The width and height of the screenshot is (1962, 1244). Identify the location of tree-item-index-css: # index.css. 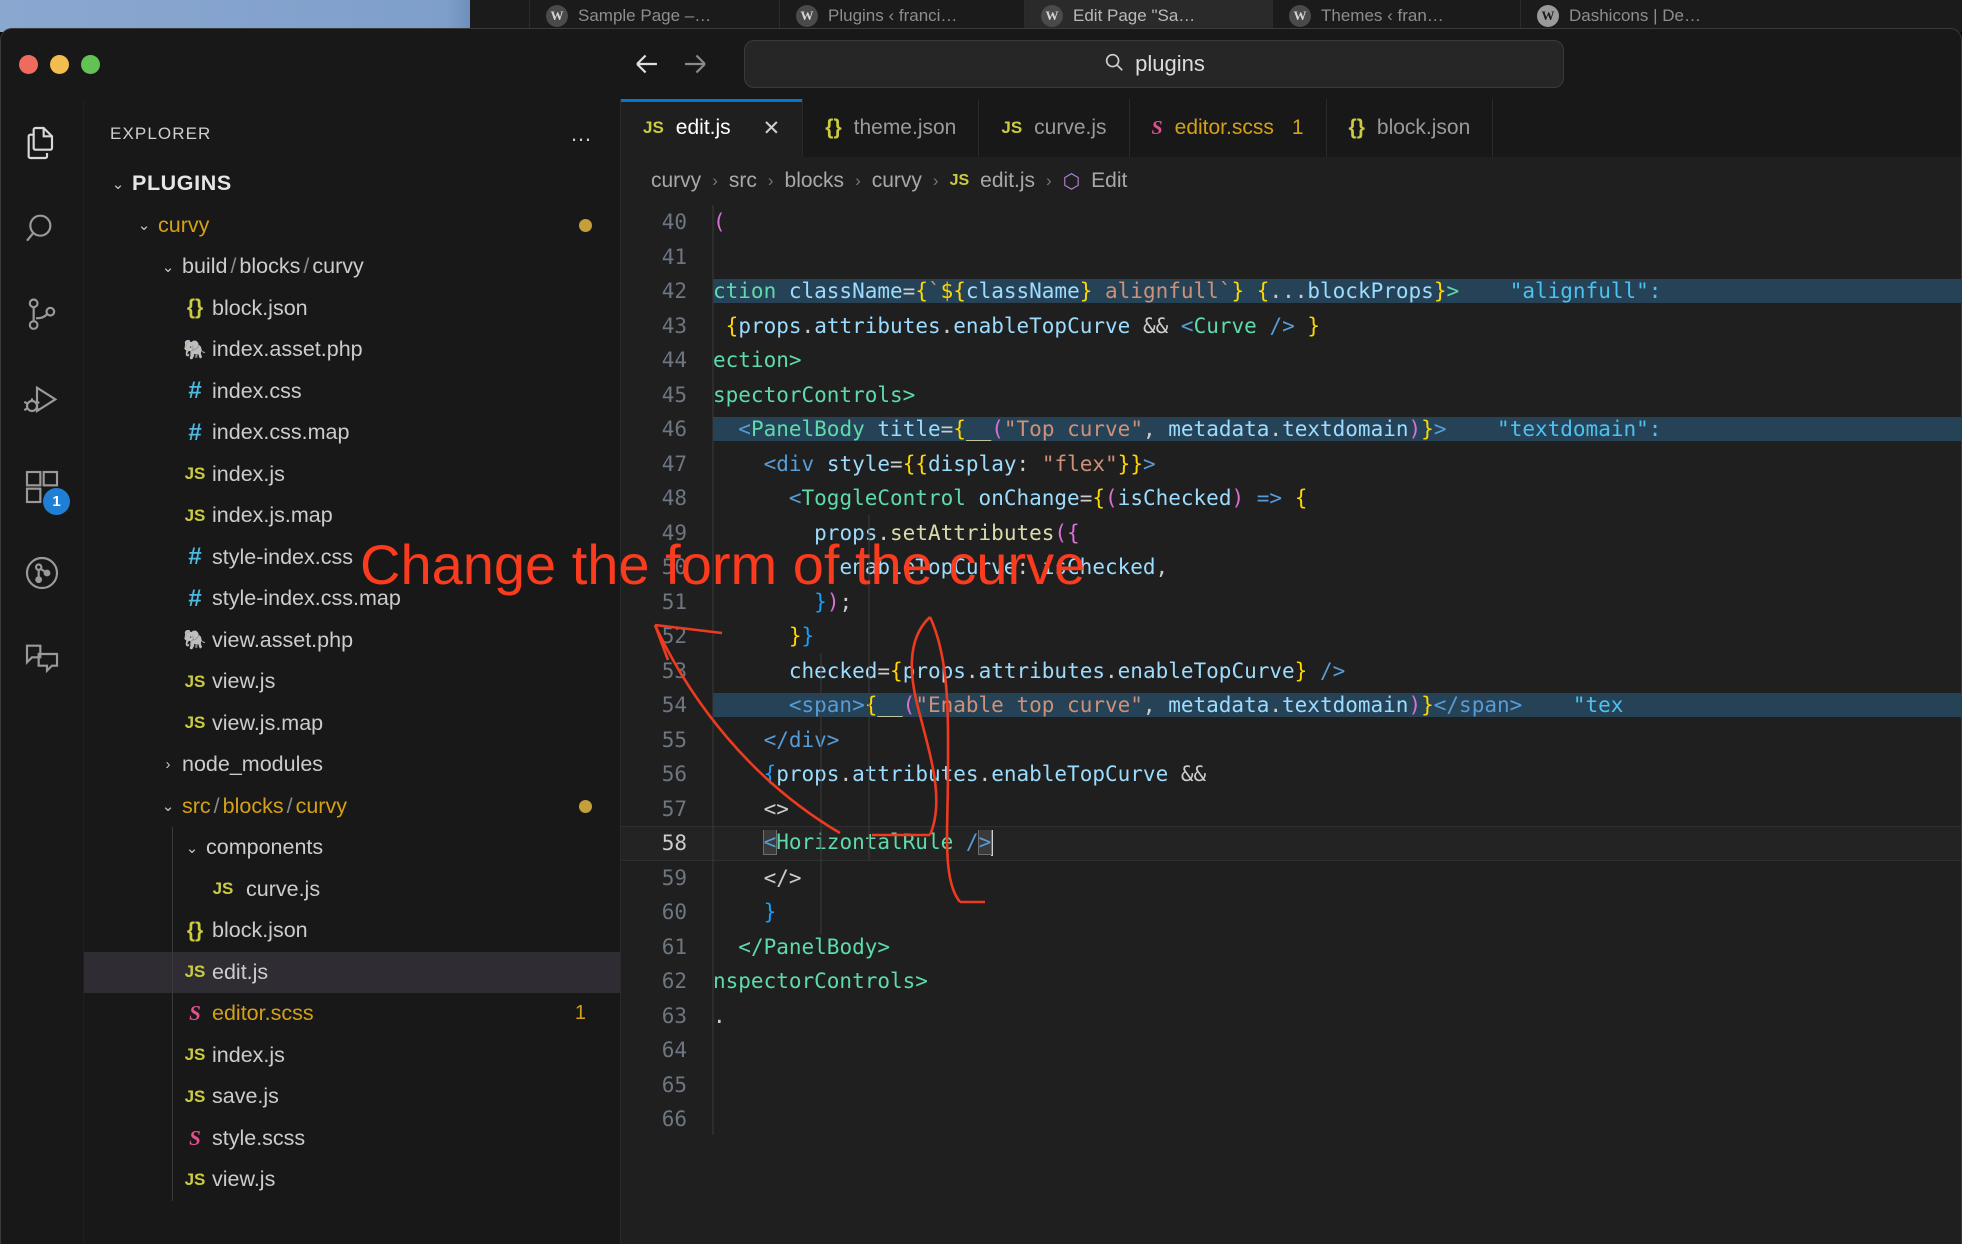
(352, 392).